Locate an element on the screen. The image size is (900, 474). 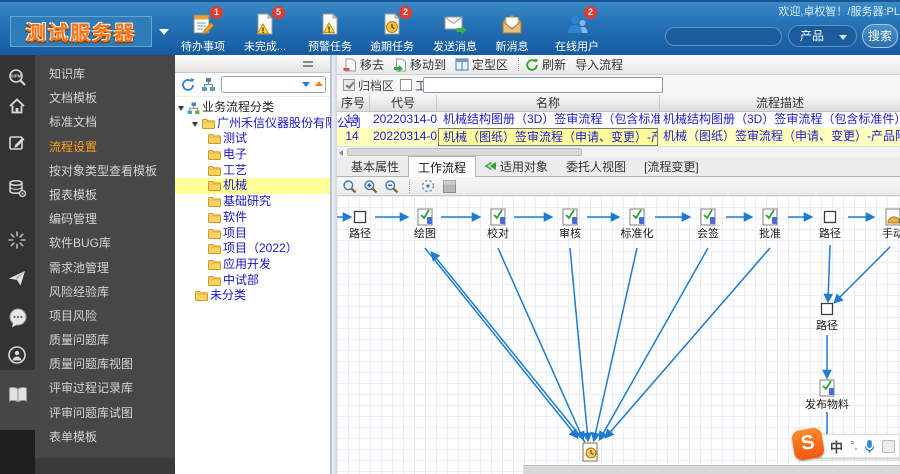
toolbar-button: 定型区 is located at coordinates (481, 64).